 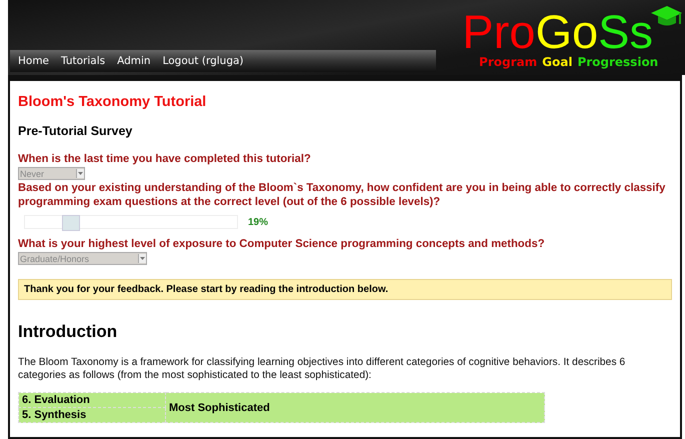 What do you see at coordinates (83, 61) in the screenshot?
I see `nav-link: Tutorials` at bounding box center [83, 61].